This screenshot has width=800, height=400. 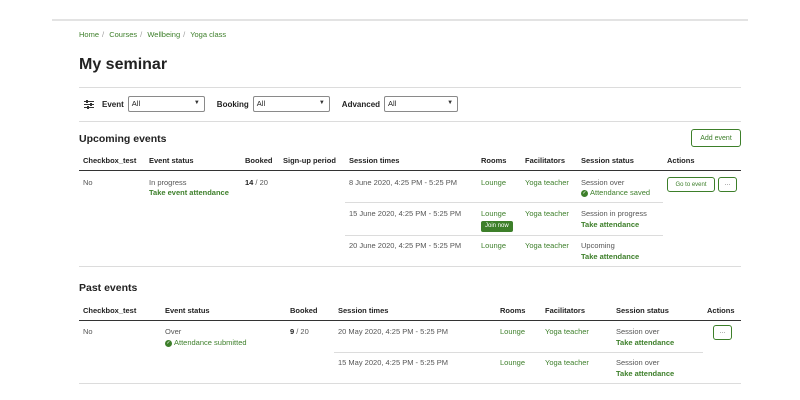 I want to click on attendance-saved-status: ✓ Attendance saved, so click(x=616, y=192).